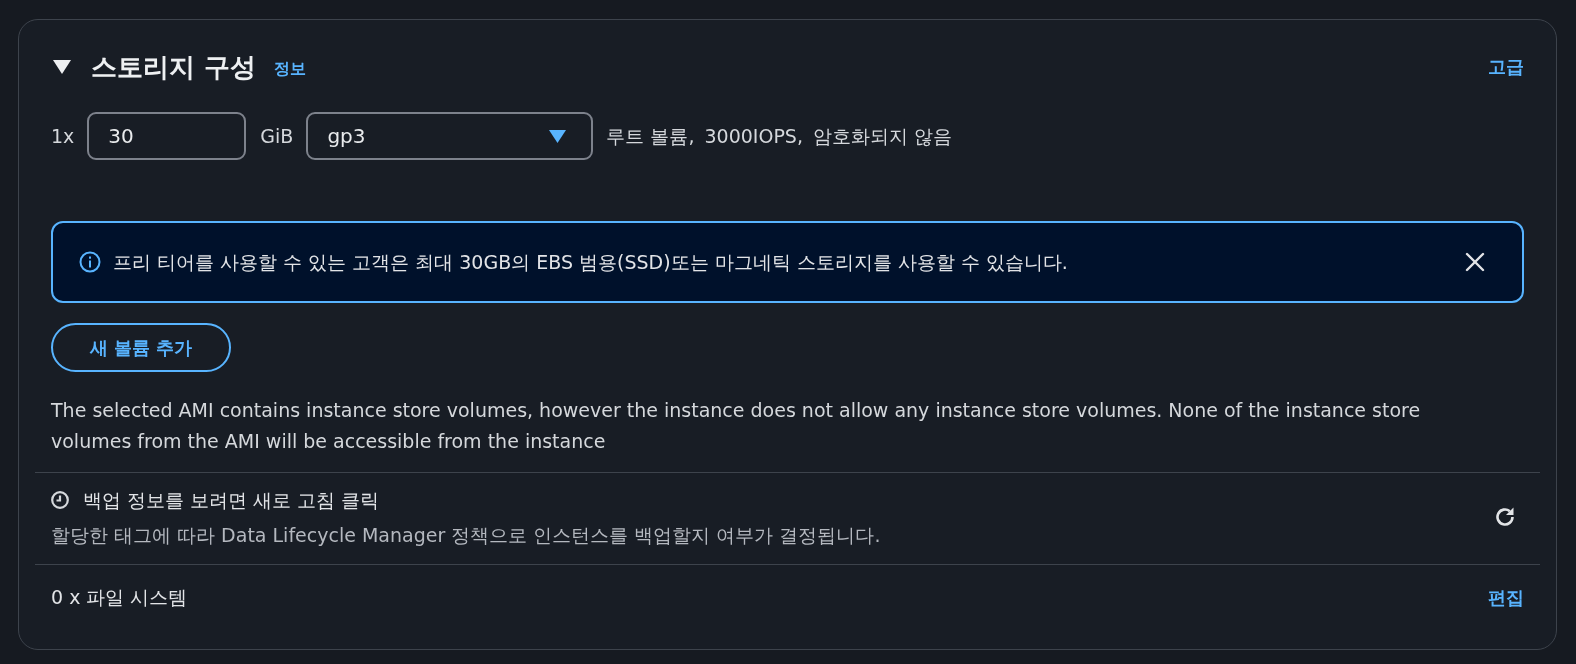  What do you see at coordinates (558, 136) in the screenshot?
I see `dropdown-caret-icon` at bounding box center [558, 136].